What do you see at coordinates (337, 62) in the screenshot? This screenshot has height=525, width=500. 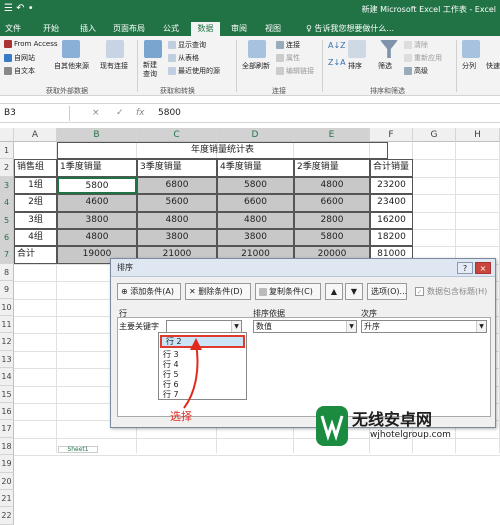 I see `sort-za-icon: Z↓A` at bounding box center [337, 62].